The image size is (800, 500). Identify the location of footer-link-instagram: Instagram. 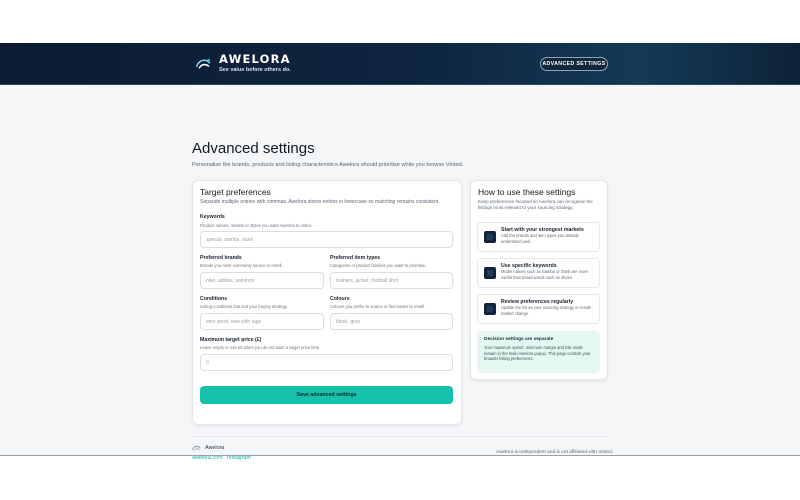
(239, 458).